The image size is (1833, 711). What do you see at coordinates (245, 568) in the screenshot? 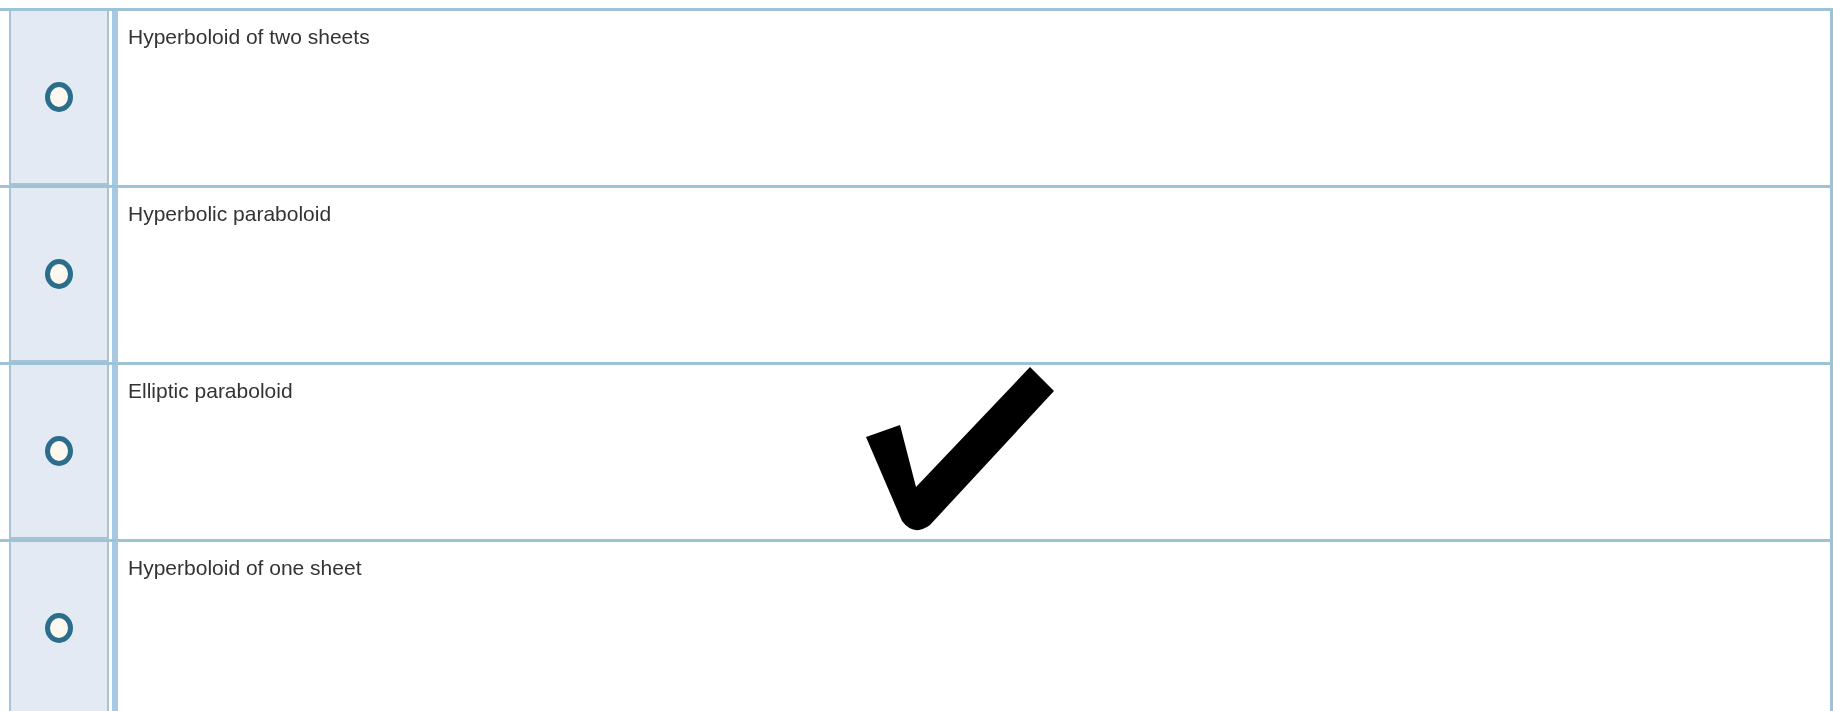
I see `option-label: Hyperboloid of one sheet` at bounding box center [245, 568].